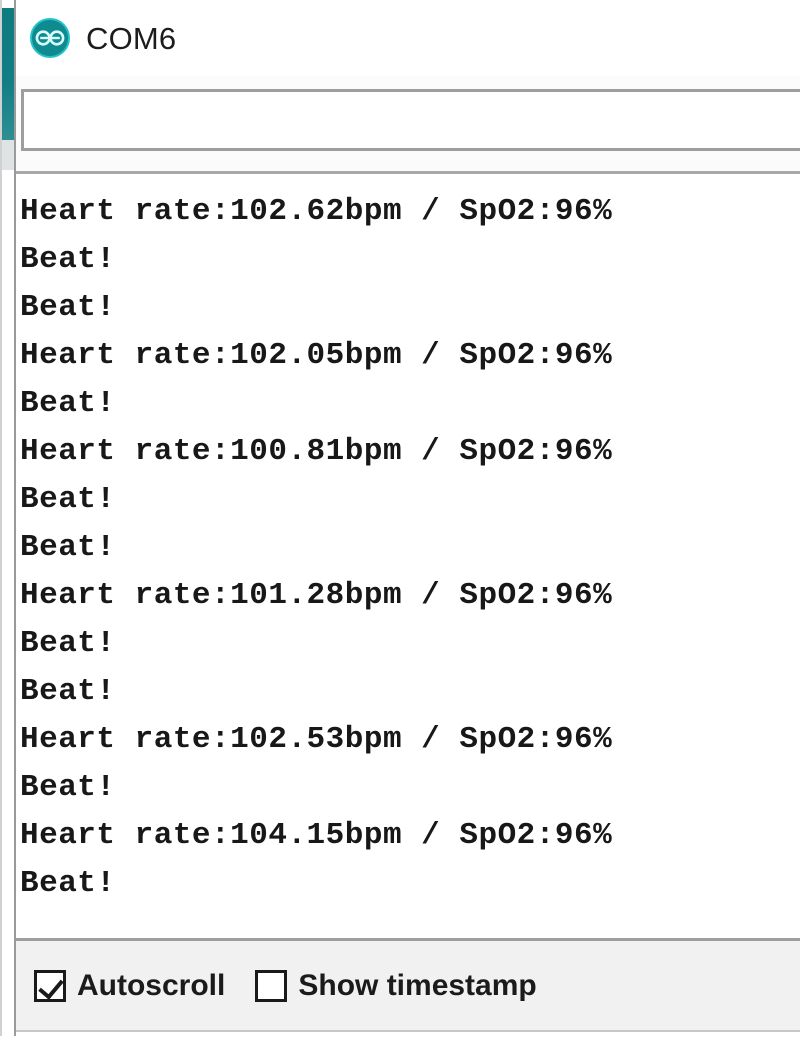  I want to click on serial-send-input, so click(410, 120).